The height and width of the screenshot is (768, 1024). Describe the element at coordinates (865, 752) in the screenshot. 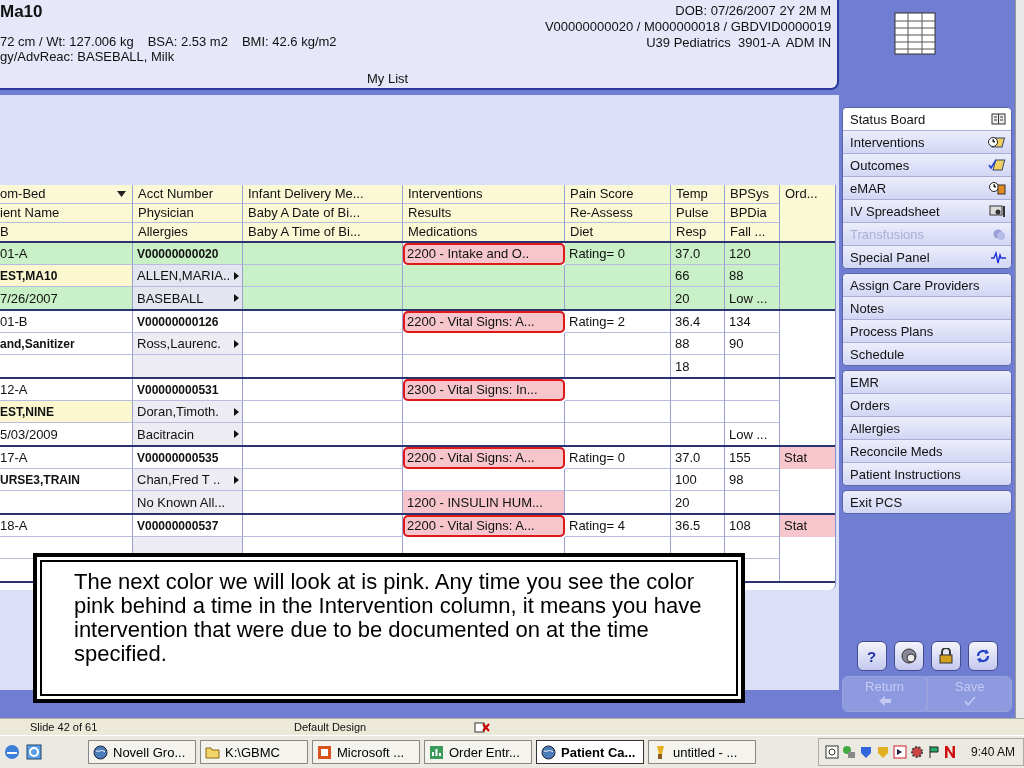

I see `shield-icon` at that location.